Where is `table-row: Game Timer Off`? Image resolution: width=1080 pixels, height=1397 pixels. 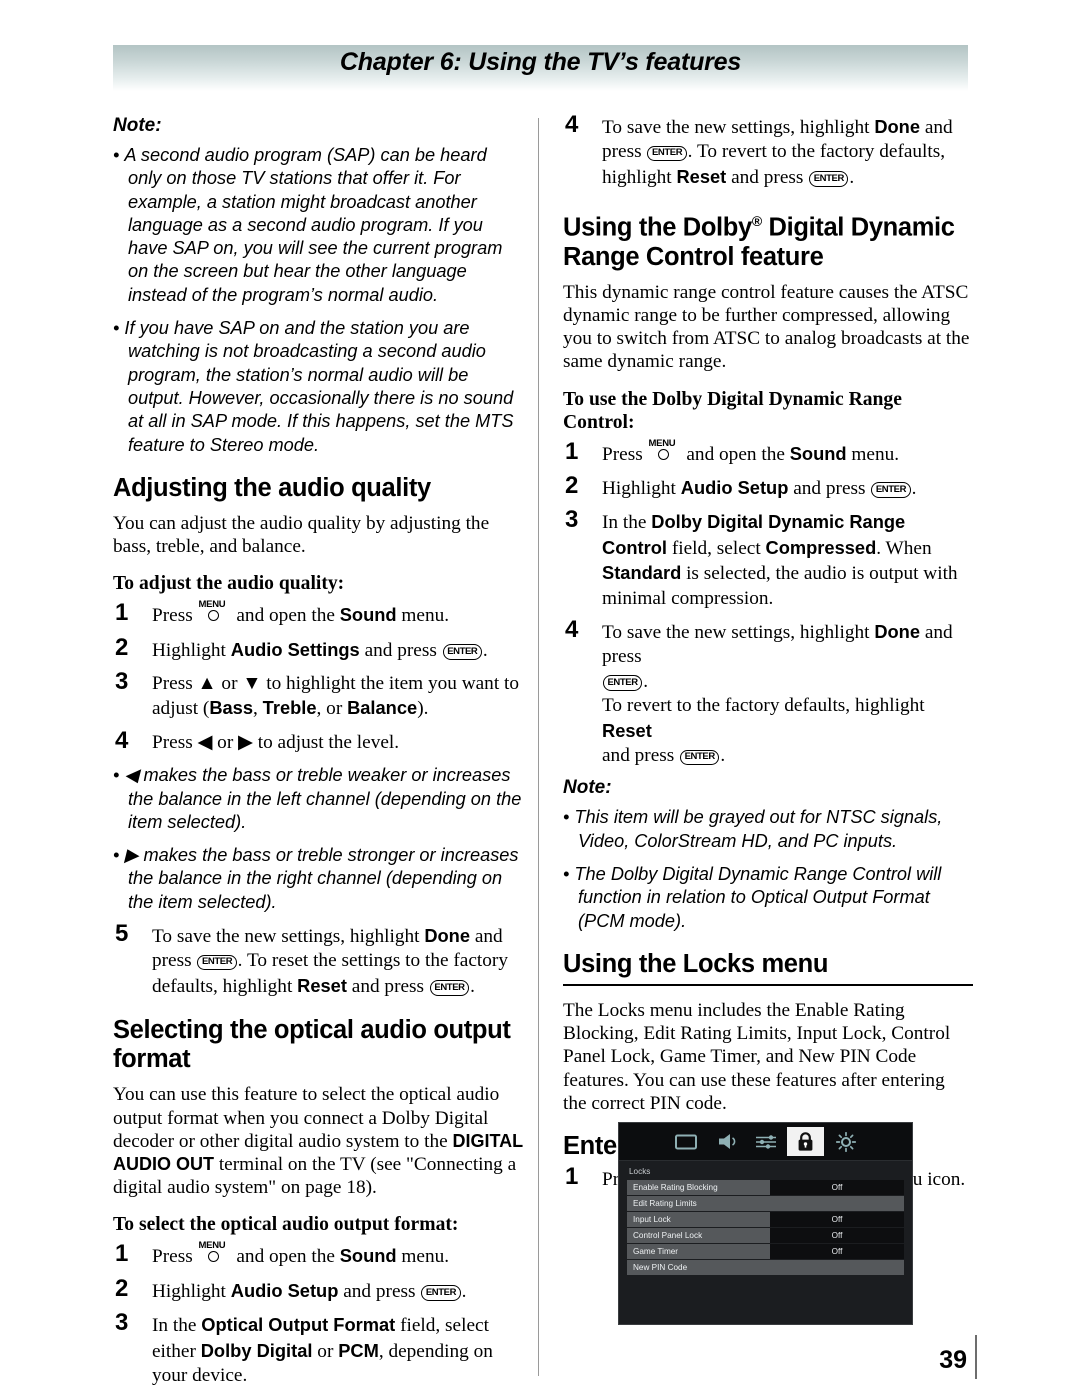
table-row: Game Timer Off is located at coordinates (765, 1251).